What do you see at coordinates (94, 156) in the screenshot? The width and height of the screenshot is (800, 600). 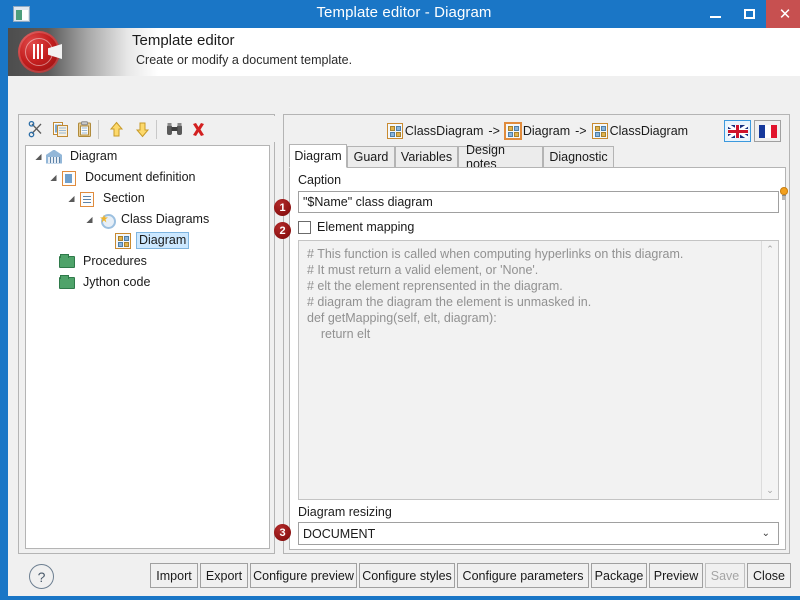 I see `tree-item-label: Diagram` at bounding box center [94, 156].